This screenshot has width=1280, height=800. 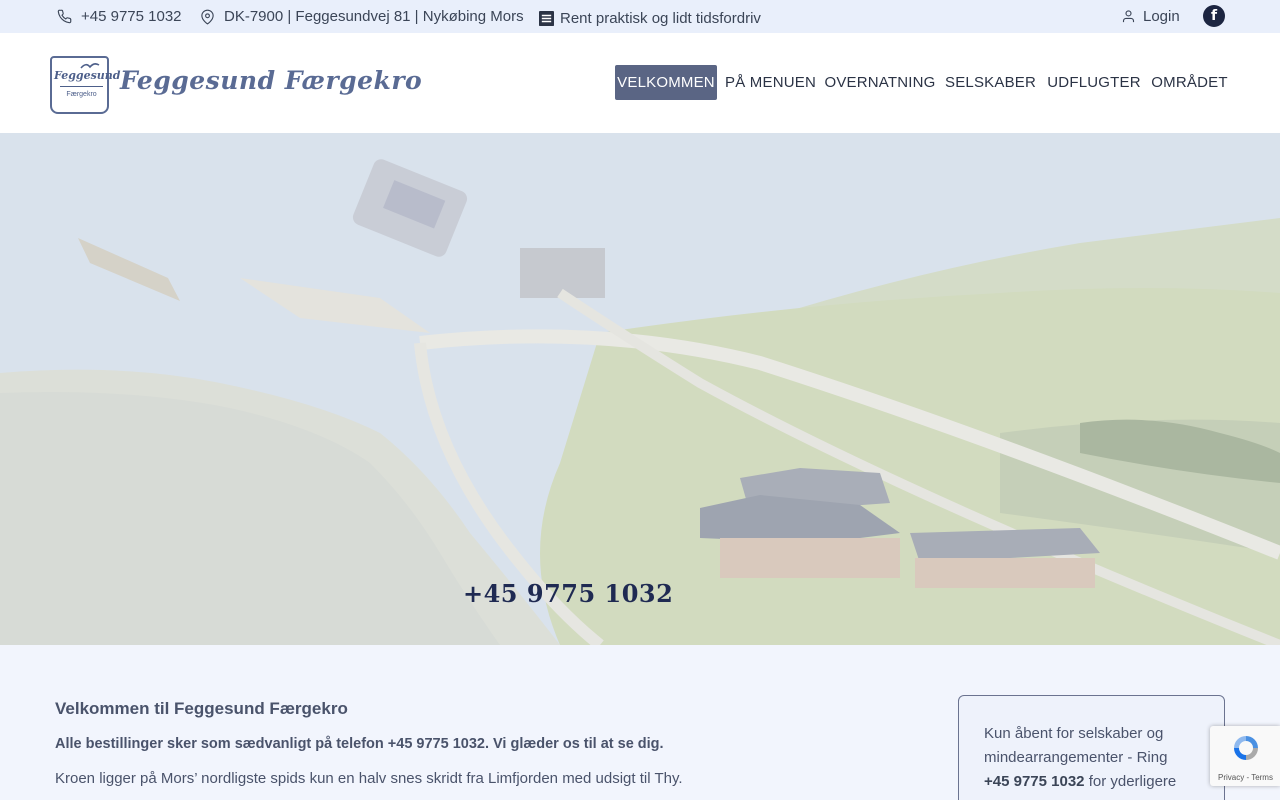 What do you see at coordinates (666, 82) in the screenshot?
I see `nav-item-velkommen: VELKOMMEN` at bounding box center [666, 82].